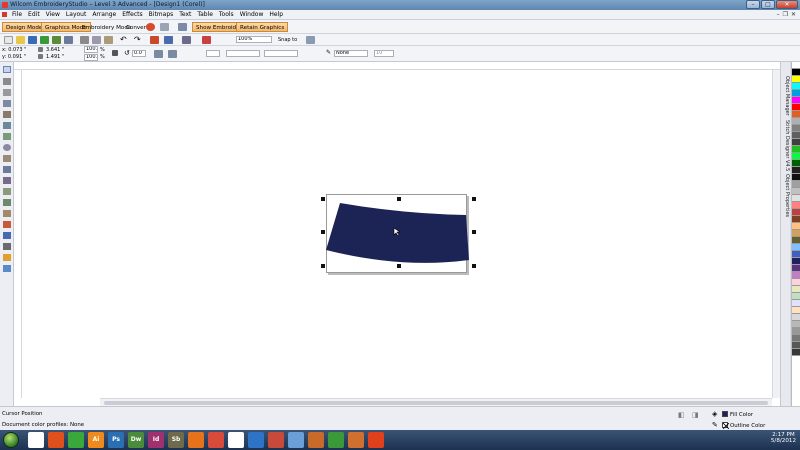  I want to click on retain-graphics-button: Retain Graphics, so click(262, 27).